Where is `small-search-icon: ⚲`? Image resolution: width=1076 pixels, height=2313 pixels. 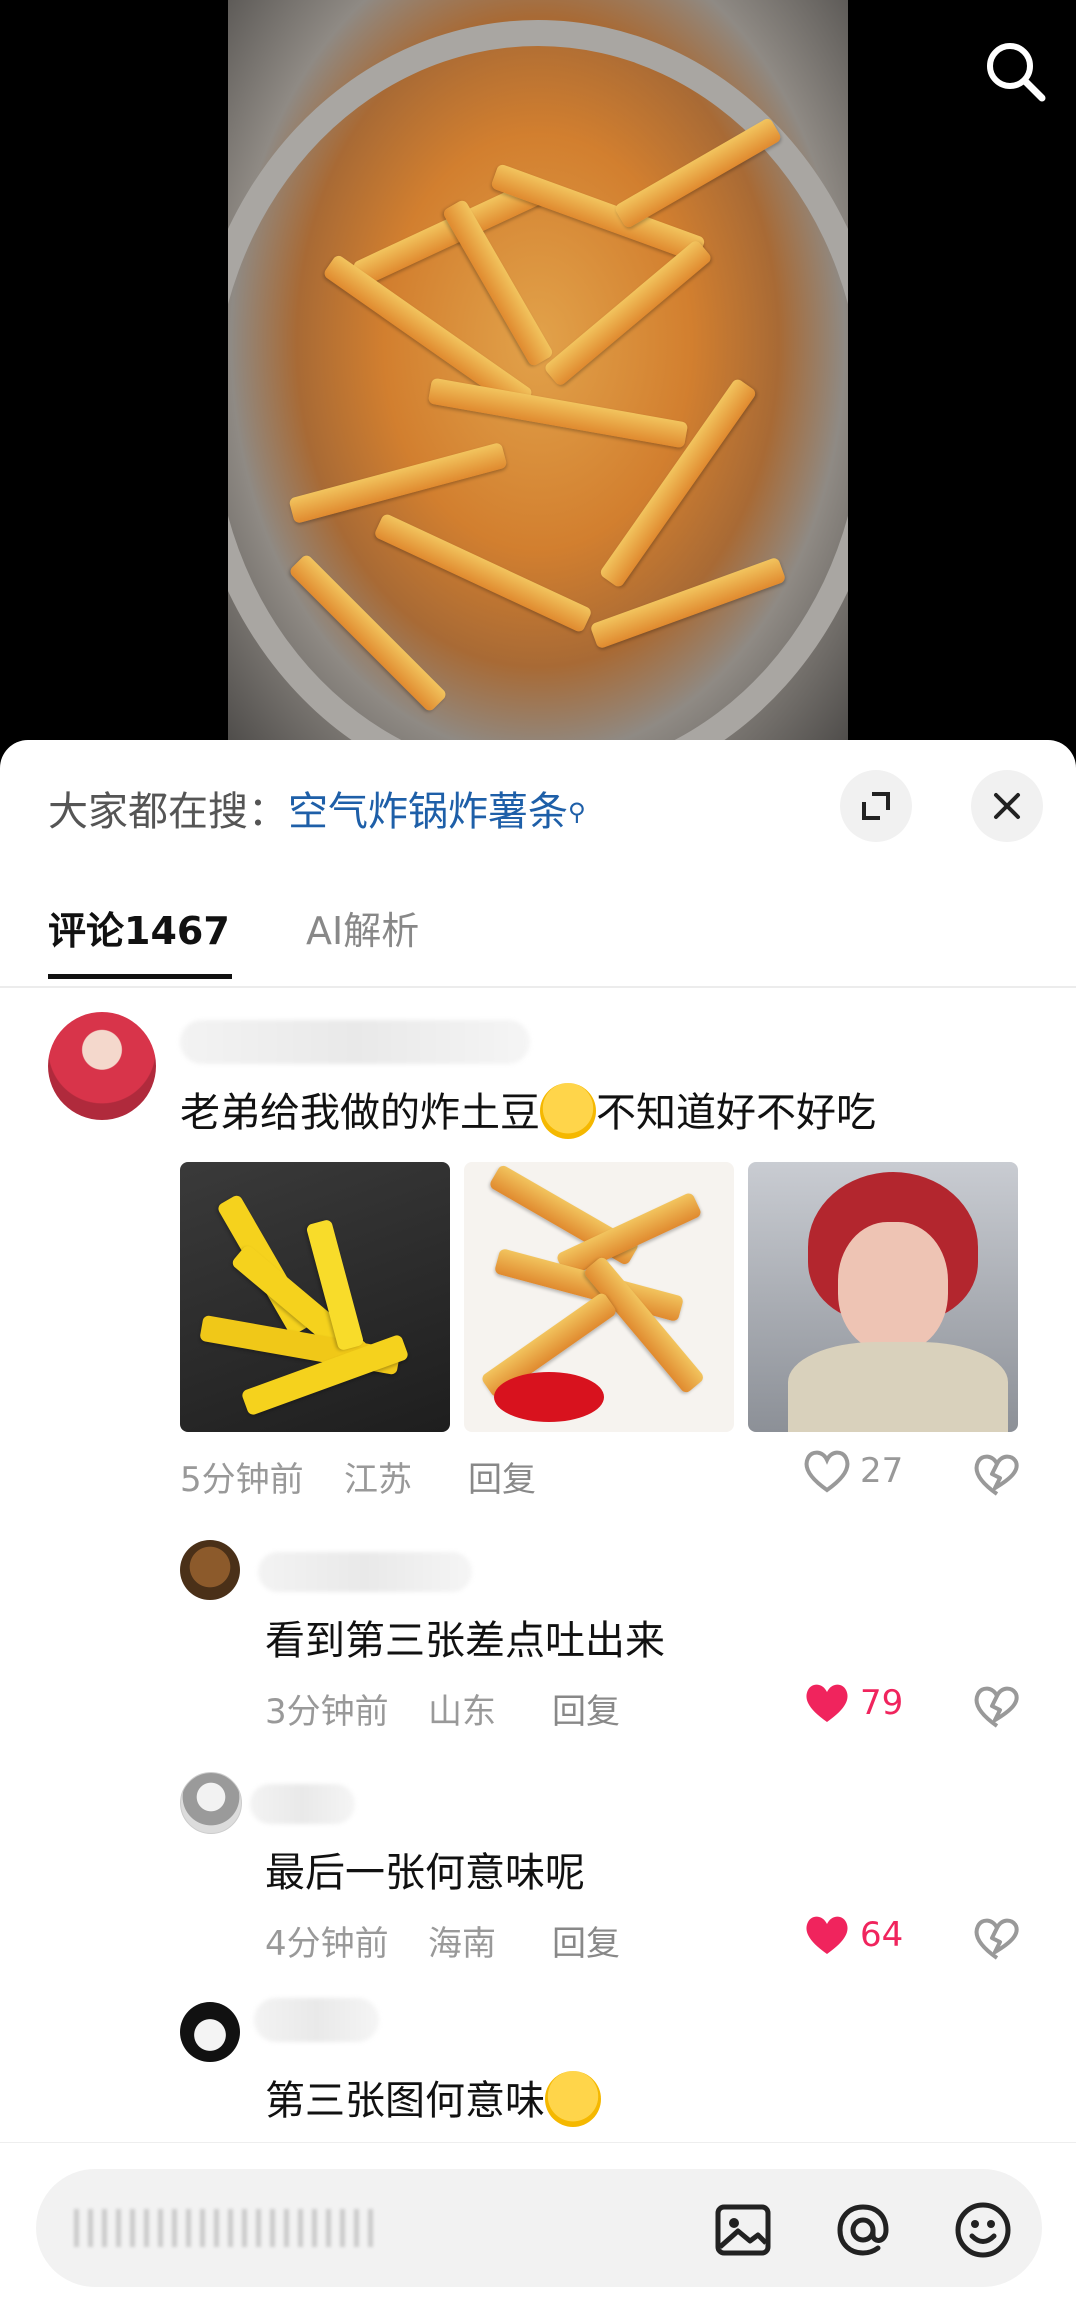
small-search-icon: ⚲ is located at coordinates (577, 812).